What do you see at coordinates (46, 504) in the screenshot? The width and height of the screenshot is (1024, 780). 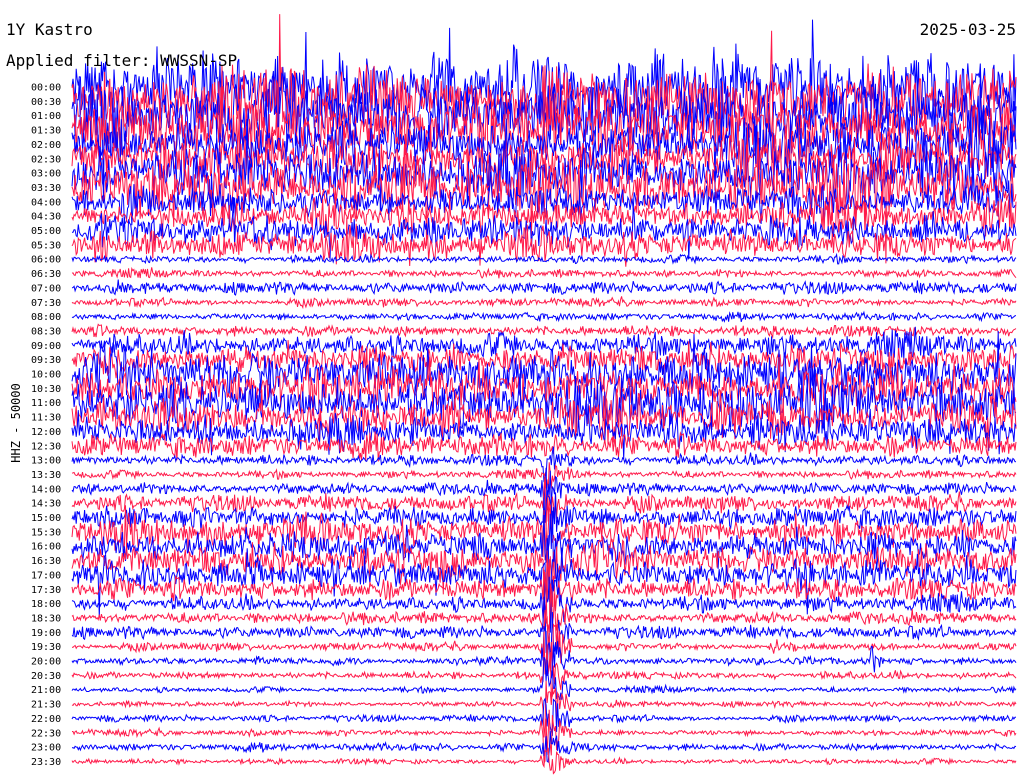 I see `time-tick-label: 14:30` at bounding box center [46, 504].